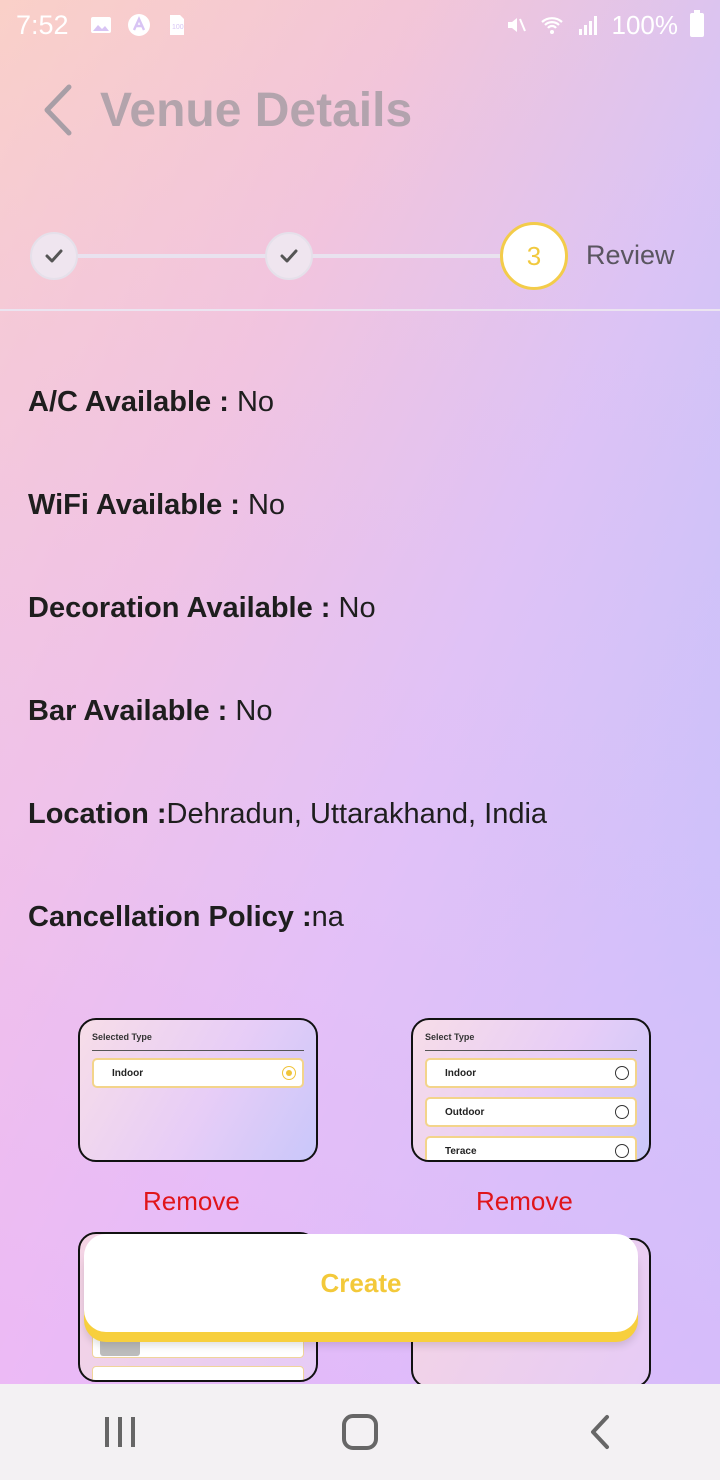 The width and height of the screenshot is (720, 1480). I want to click on thumb-strip, so click(198, 1373).